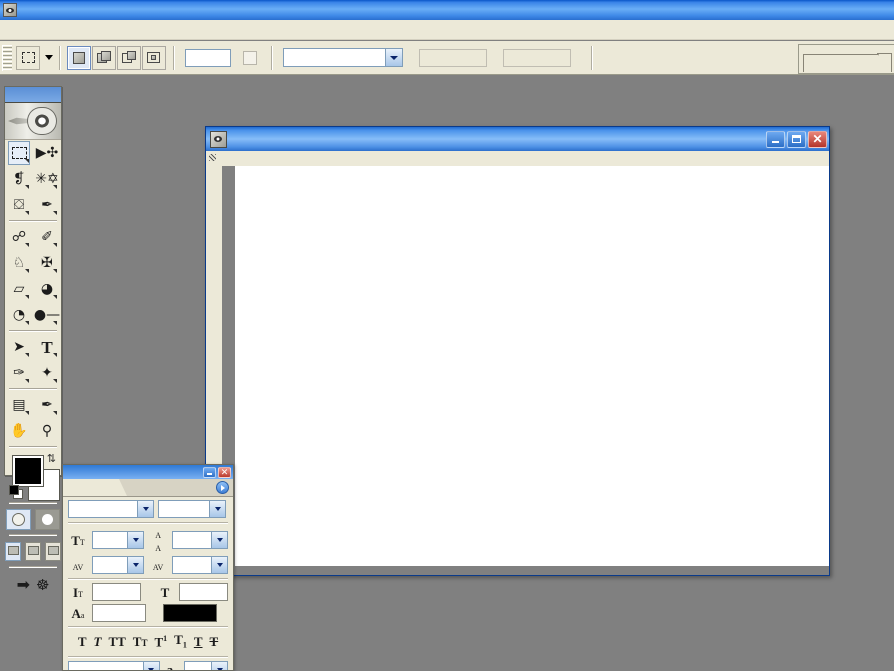 The image size is (894, 671). I want to click on document-titlebar, so click(517, 139).